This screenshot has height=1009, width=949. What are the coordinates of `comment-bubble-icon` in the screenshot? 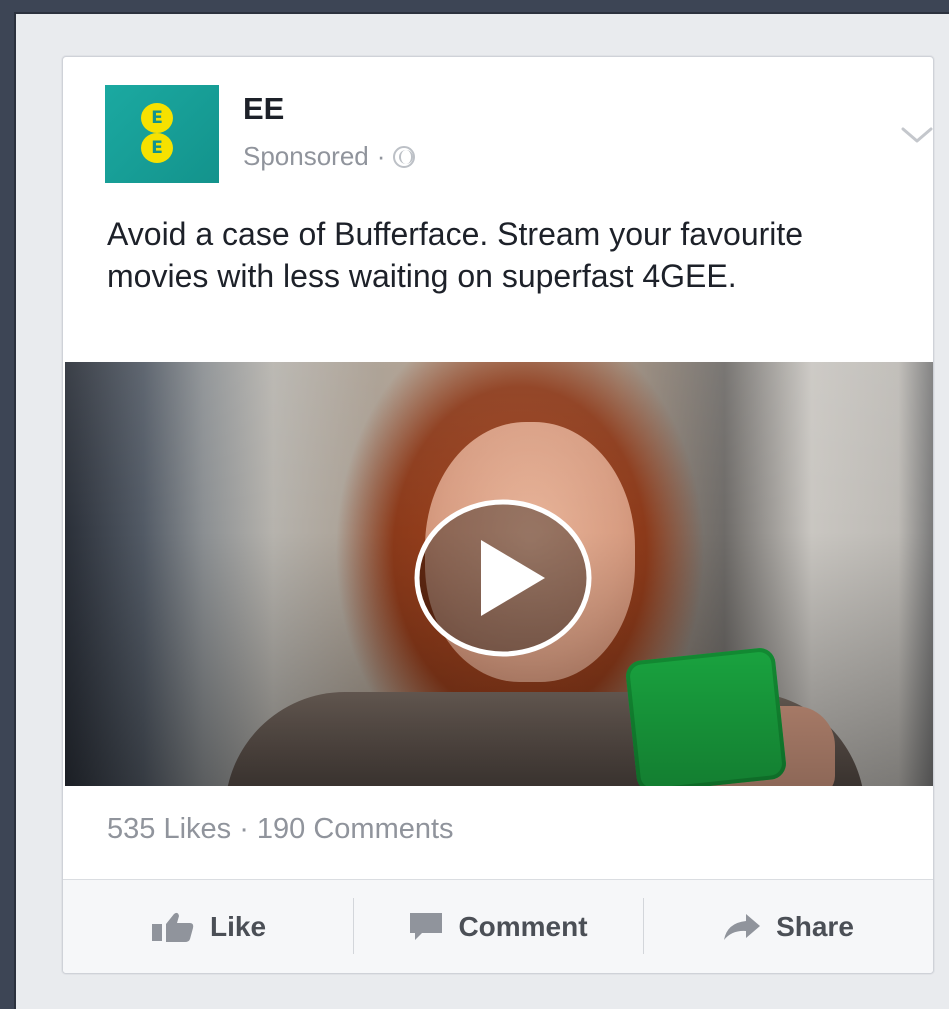 It's located at (426, 926).